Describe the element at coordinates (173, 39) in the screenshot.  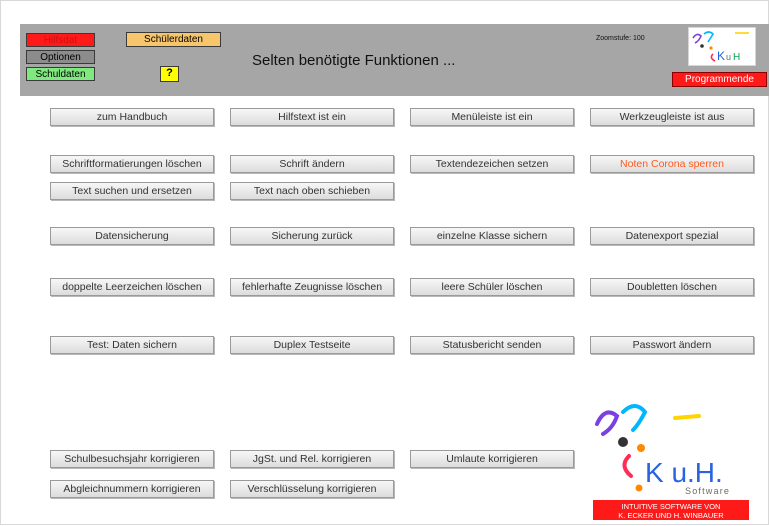
I see `student-data-button: Schülerdaten` at that location.